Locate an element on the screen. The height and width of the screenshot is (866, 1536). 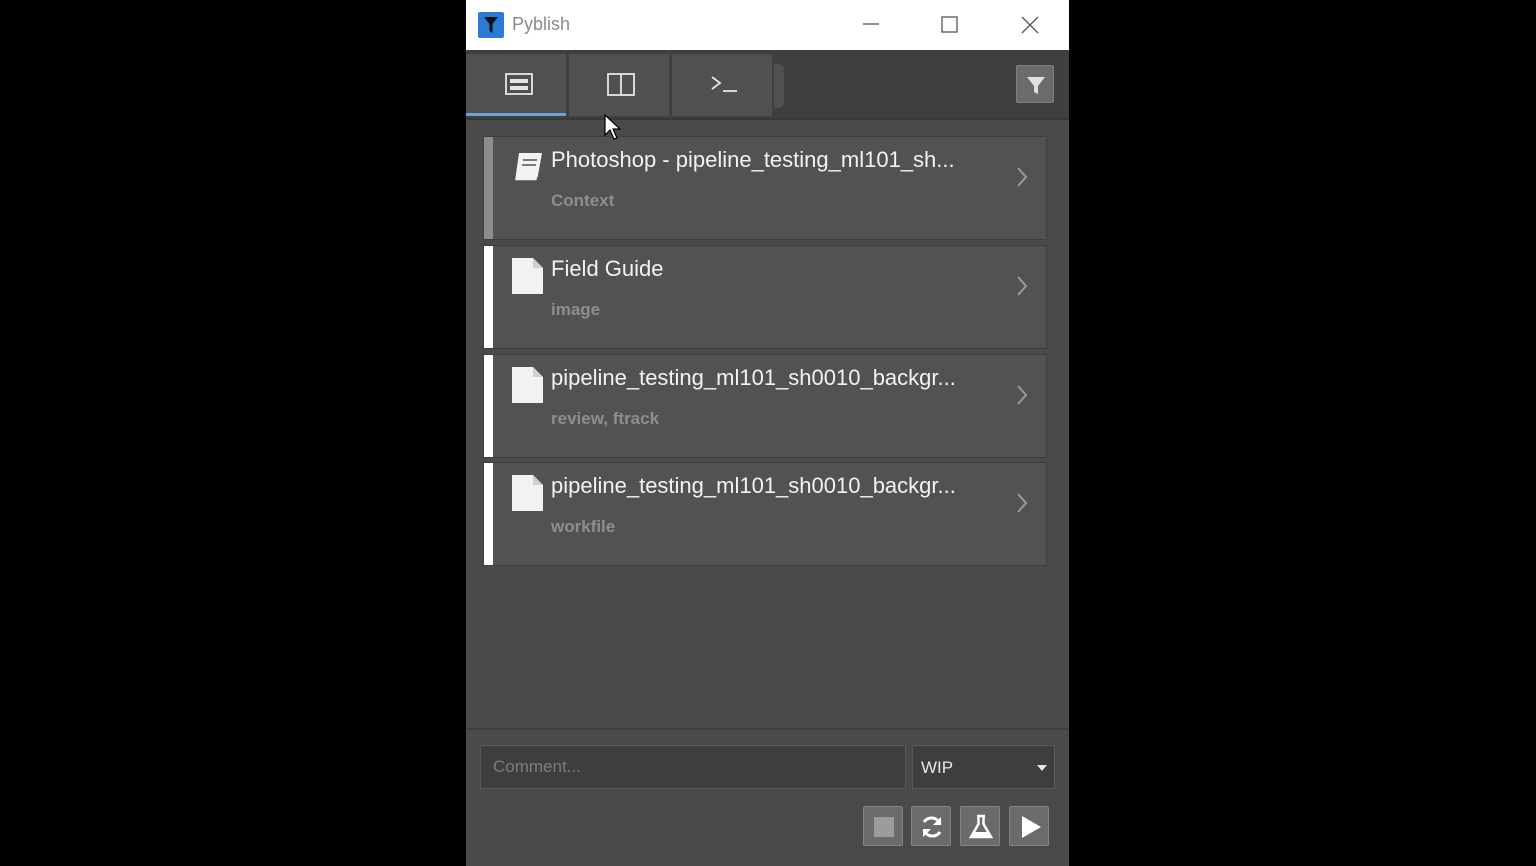
book-icon is located at coordinates (528, 167).